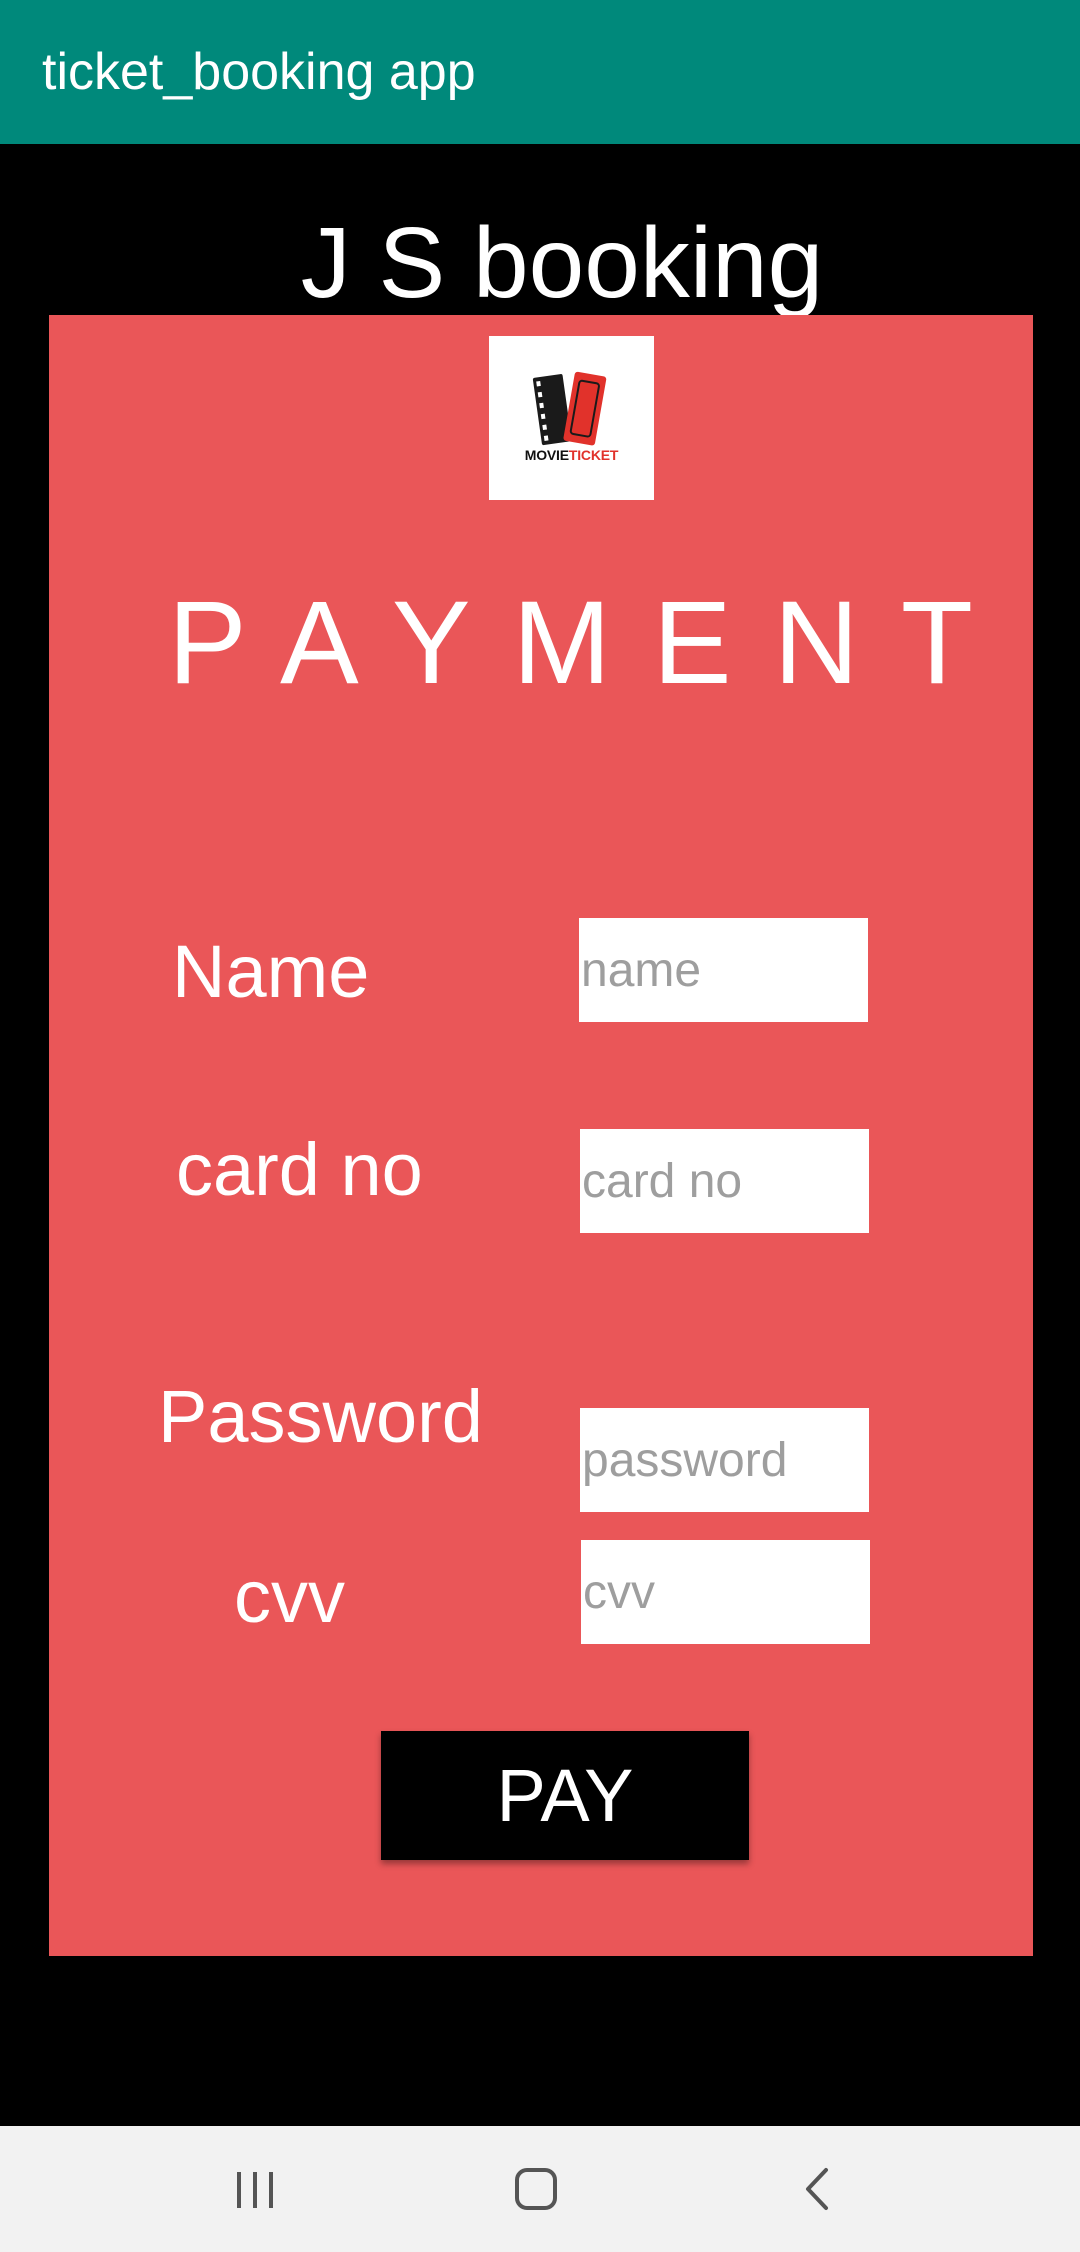 This screenshot has width=1080, height=2252. What do you see at coordinates (724, 1460) in the screenshot?
I see `password-input` at bounding box center [724, 1460].